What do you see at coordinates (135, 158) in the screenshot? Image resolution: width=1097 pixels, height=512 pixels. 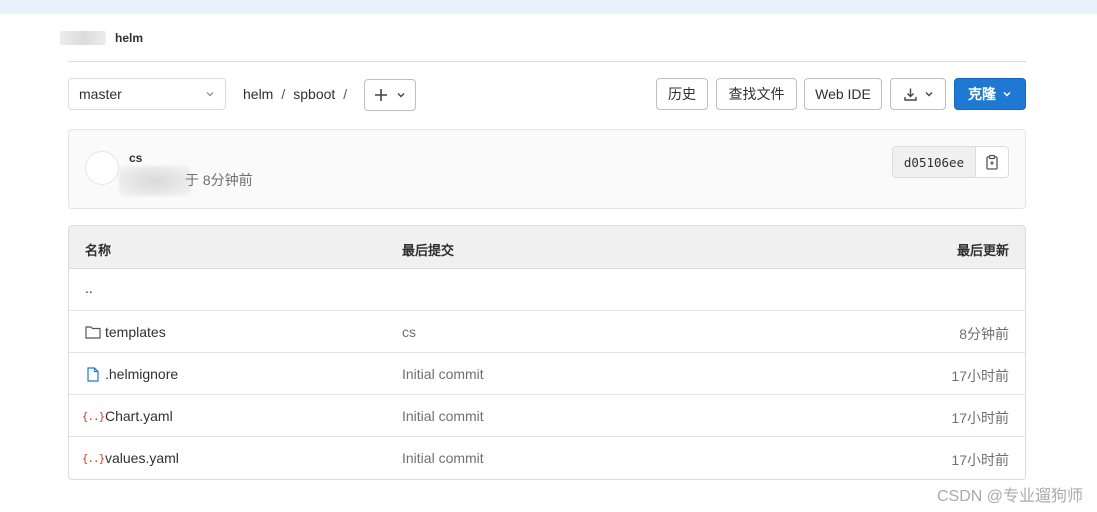 I see `commit-title: cs` at bounding box center [135, 158].